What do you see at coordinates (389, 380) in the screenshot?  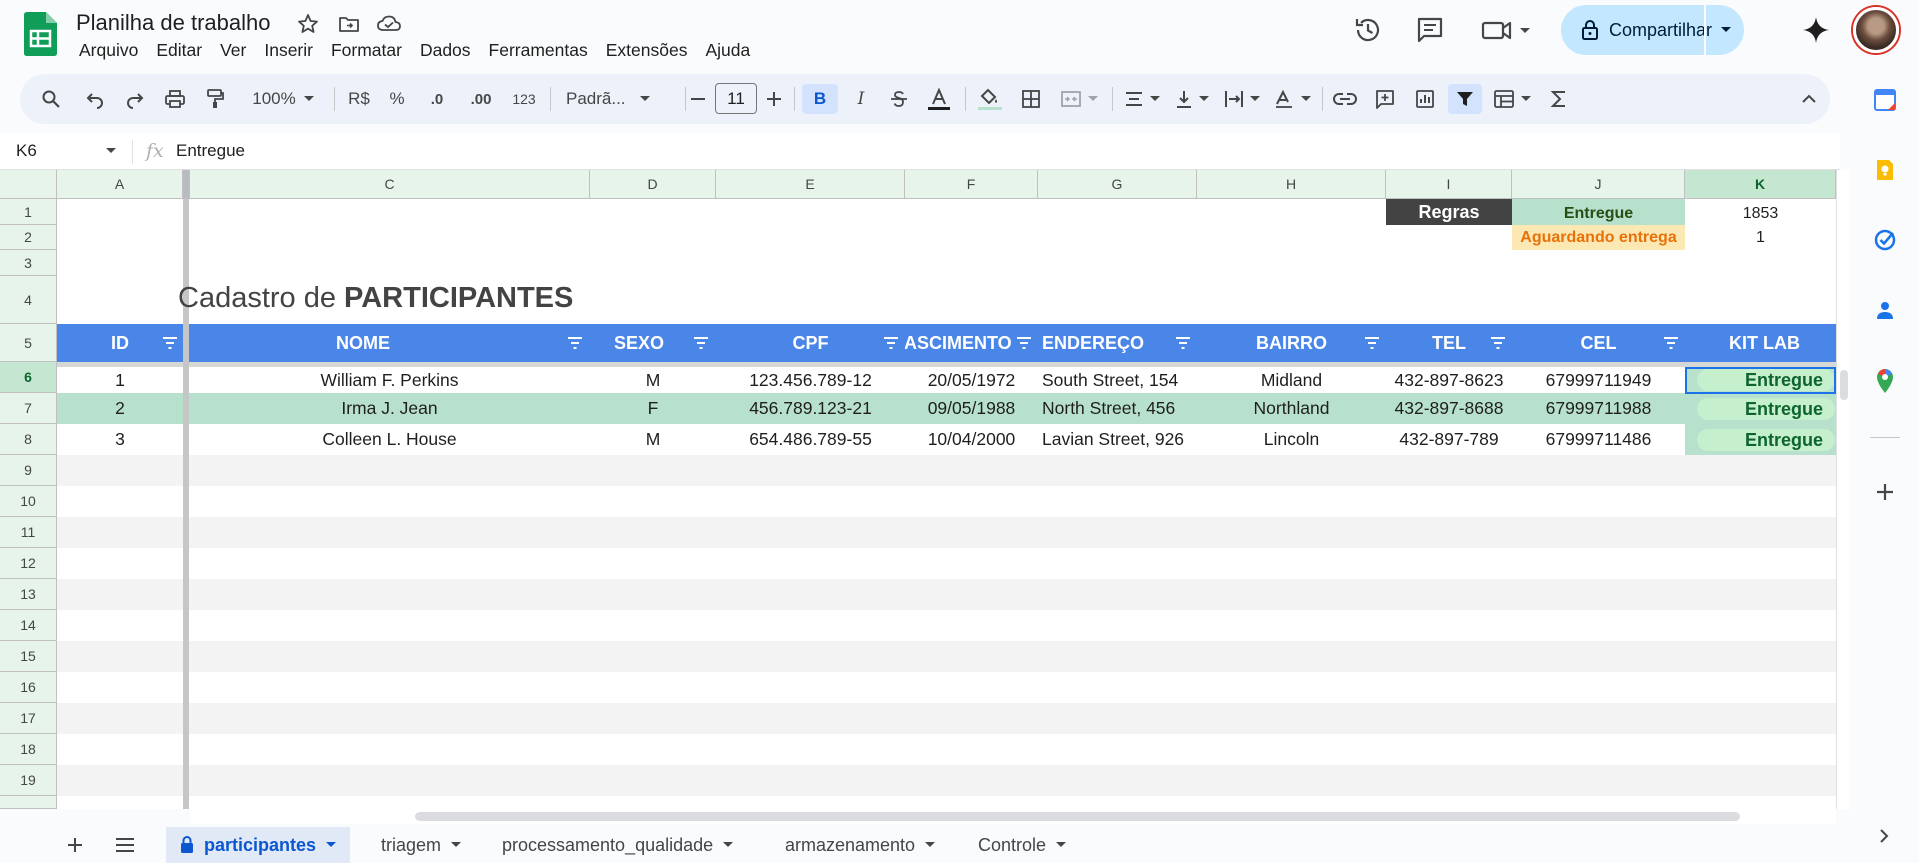 I see `cell-nome: William F. Perkins` at bounding box center [389, 380].